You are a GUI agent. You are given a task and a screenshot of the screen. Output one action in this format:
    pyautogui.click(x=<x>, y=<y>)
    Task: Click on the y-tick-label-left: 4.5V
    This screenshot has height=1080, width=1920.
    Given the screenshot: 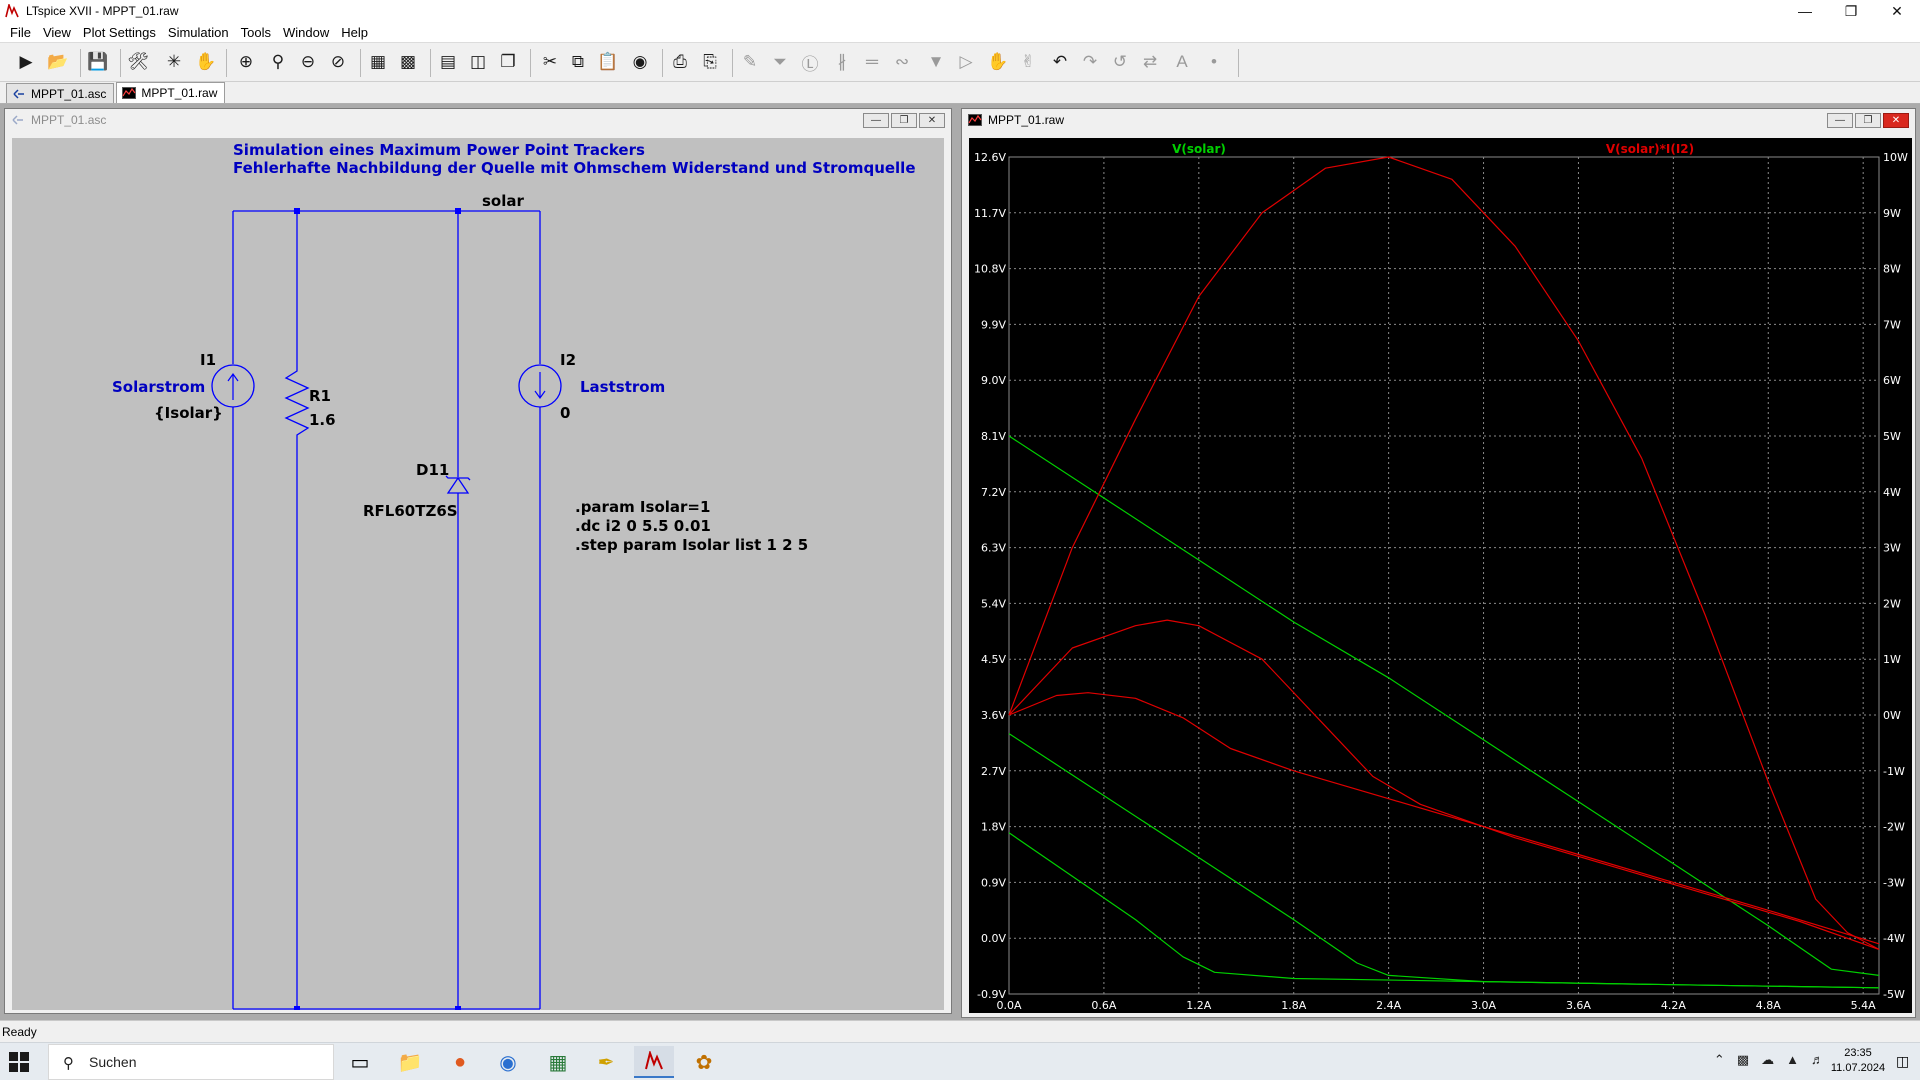 What is the action you would take?
    pyautogui.click(x=993, y=659)
    